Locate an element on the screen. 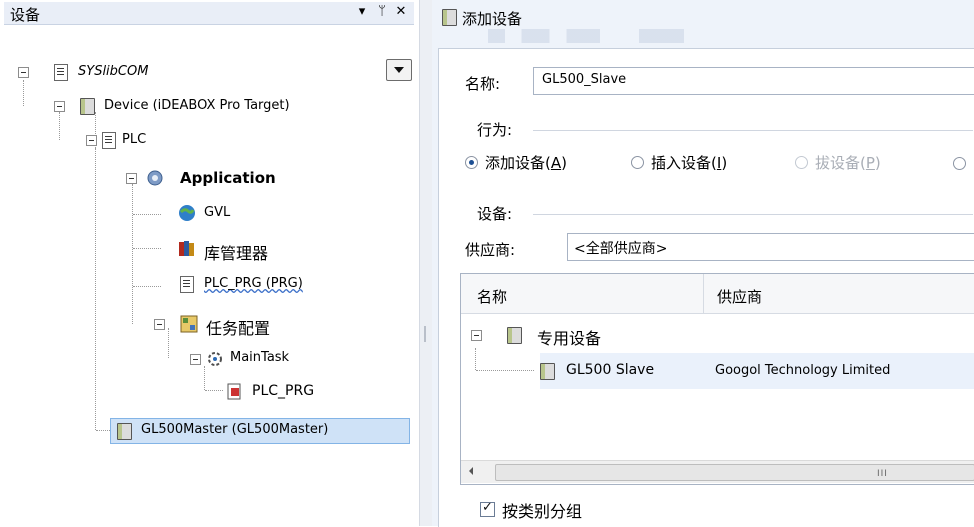 The image size is (974, 527). devices-pane-header: 设备 ▾ ᛘ ✕ is located at coordinates (209, 13).